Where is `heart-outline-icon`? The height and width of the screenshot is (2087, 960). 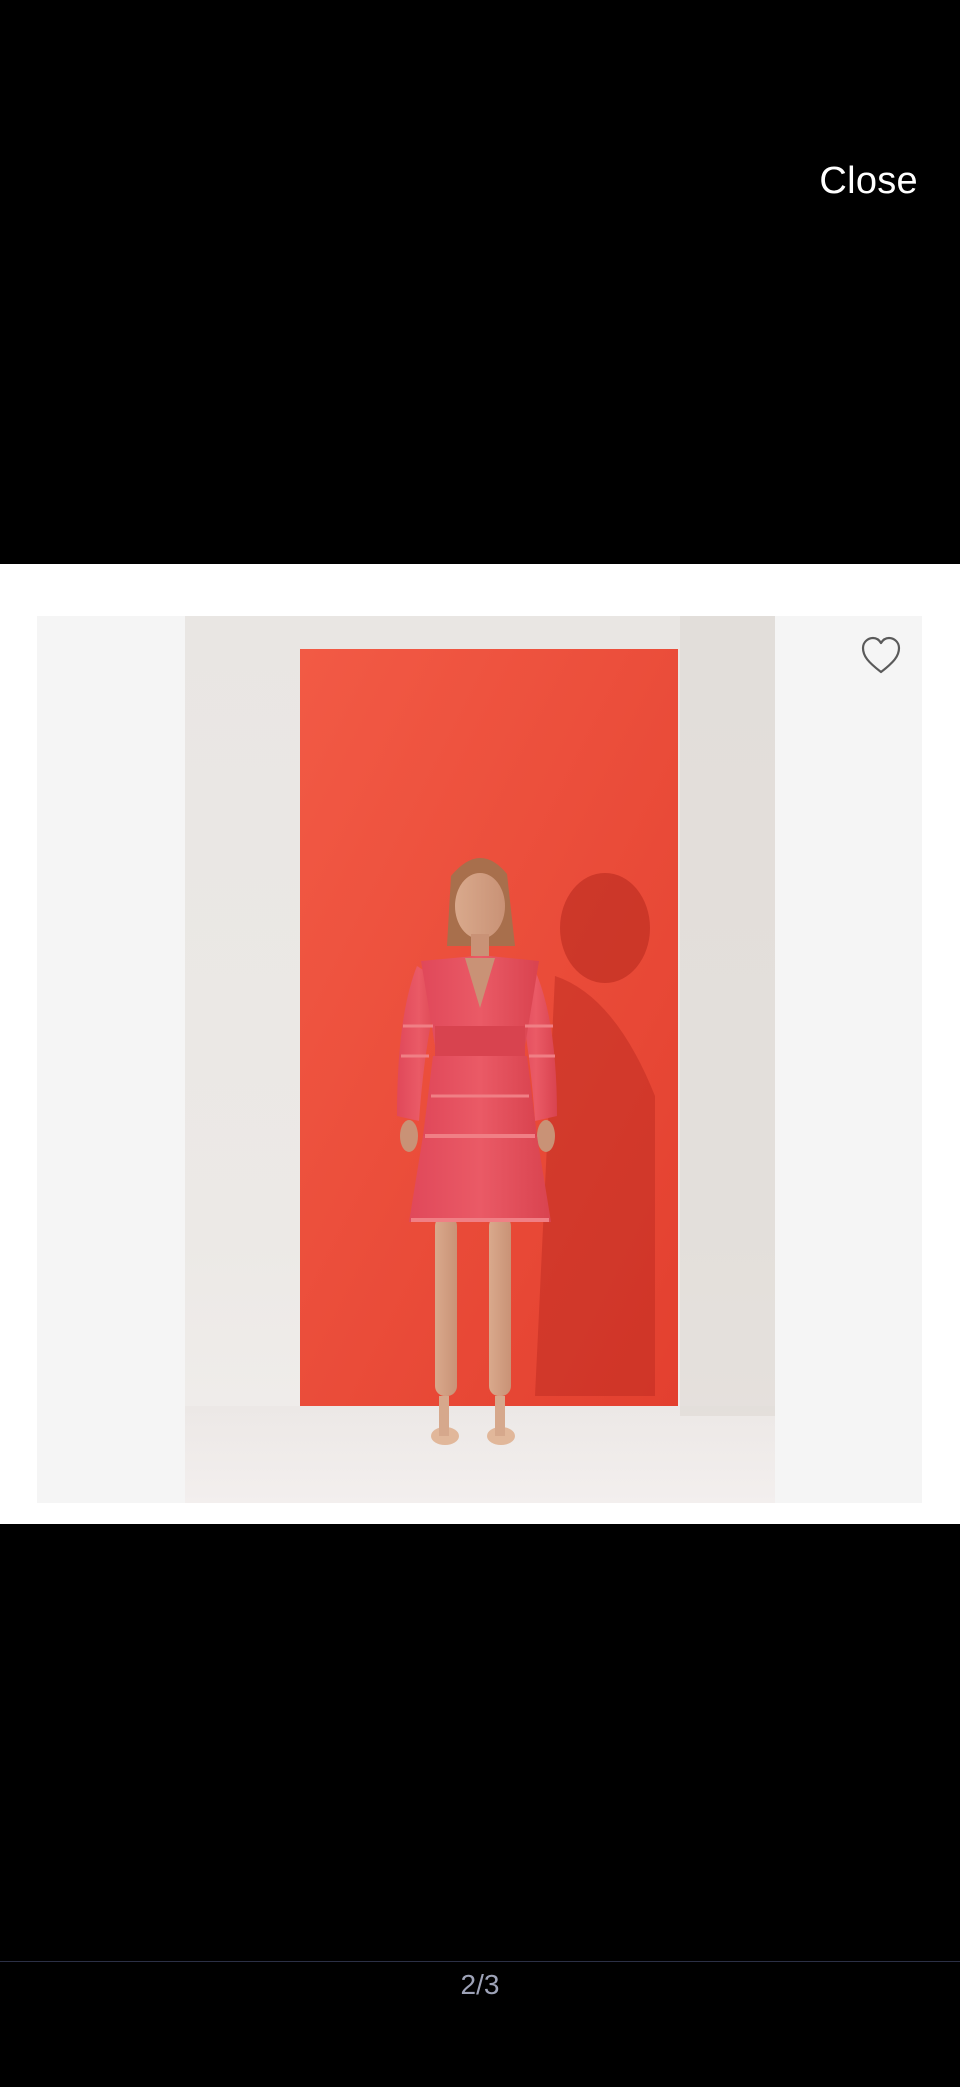
heart-outline-icon is located at coordinates (881, 656).